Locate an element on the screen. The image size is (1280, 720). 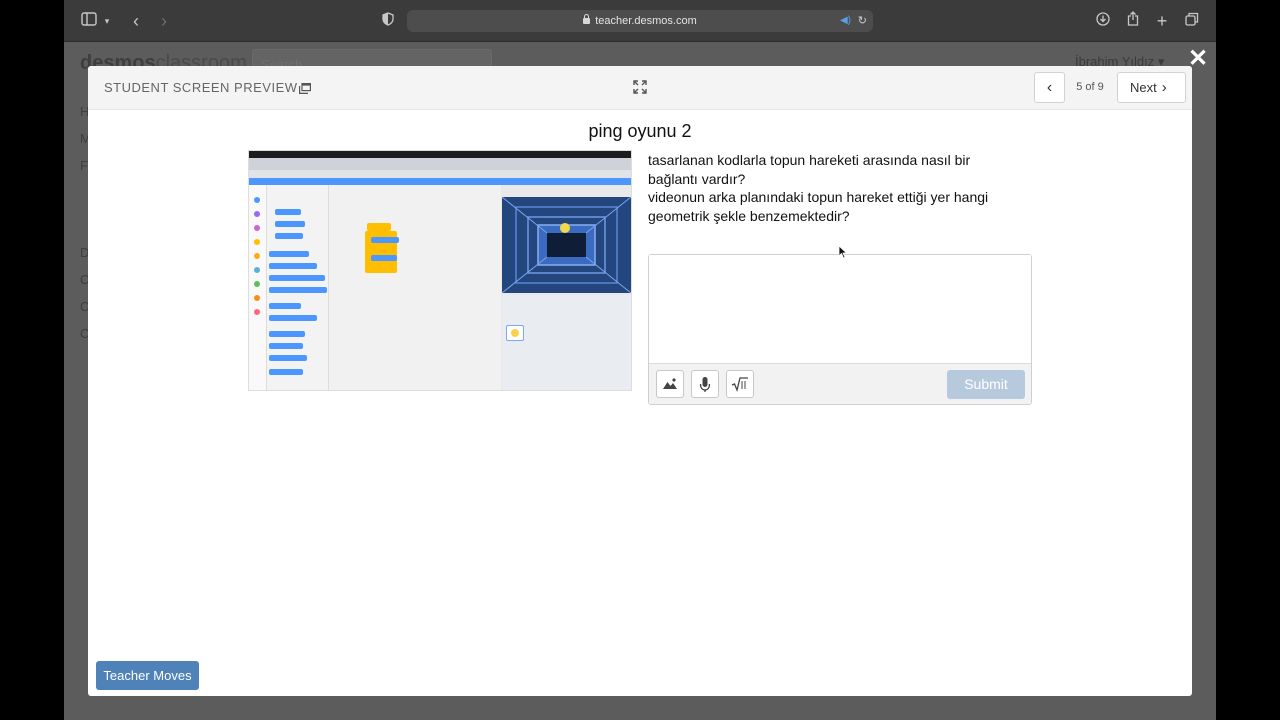
video-menubar is located at coordinates (440, 154).